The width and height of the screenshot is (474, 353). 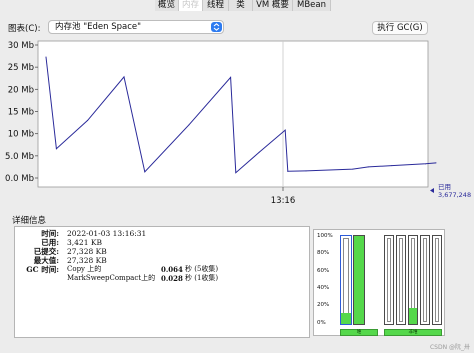 What do you see at coordinates (216, 27) in the screenshot?
I see `chevron-updown-icon` at bounding box center [216, 27].